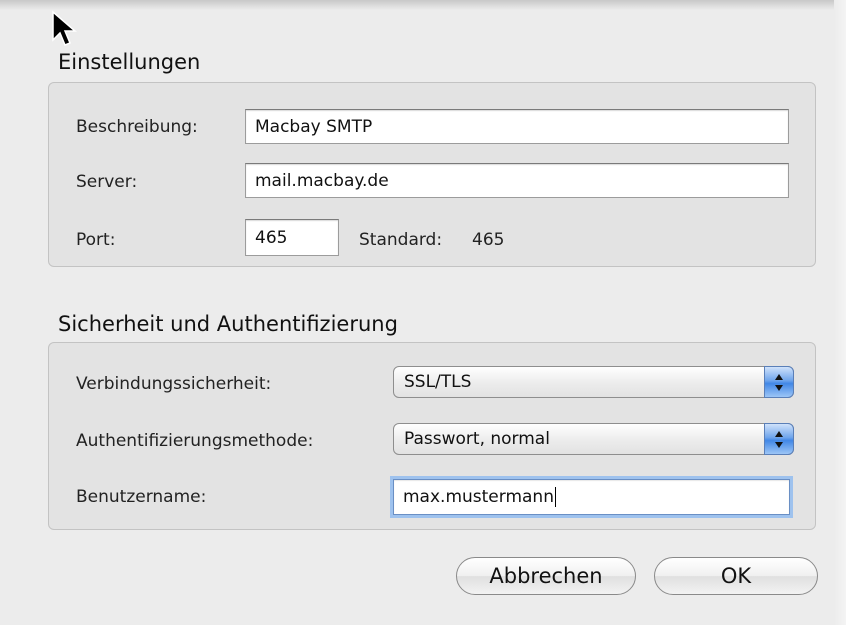 The image size is (846, 625). I want to click on server-field: mail.macbay.de, so click(517, 180).